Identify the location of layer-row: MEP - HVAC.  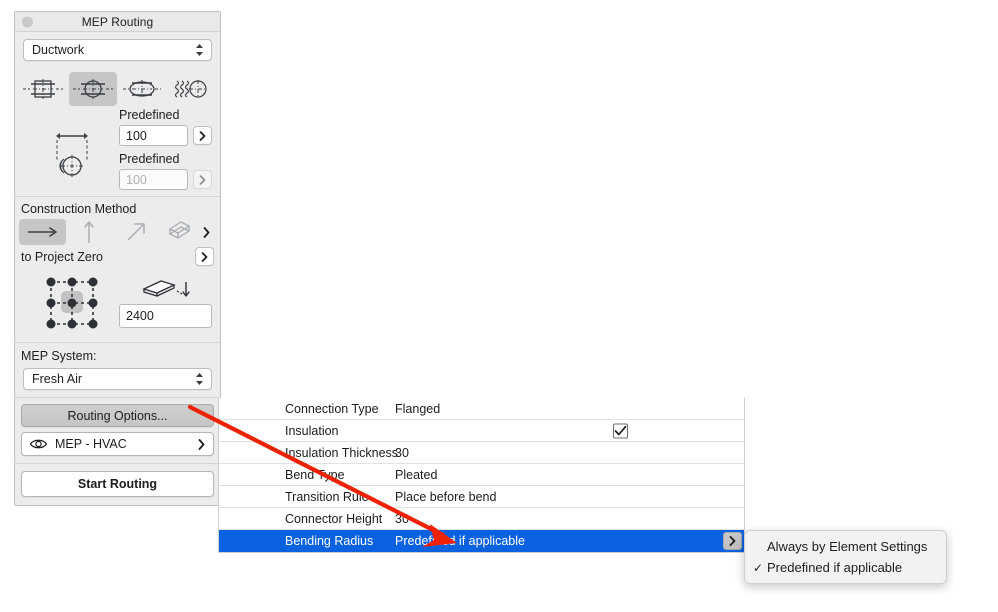
(117, 444).